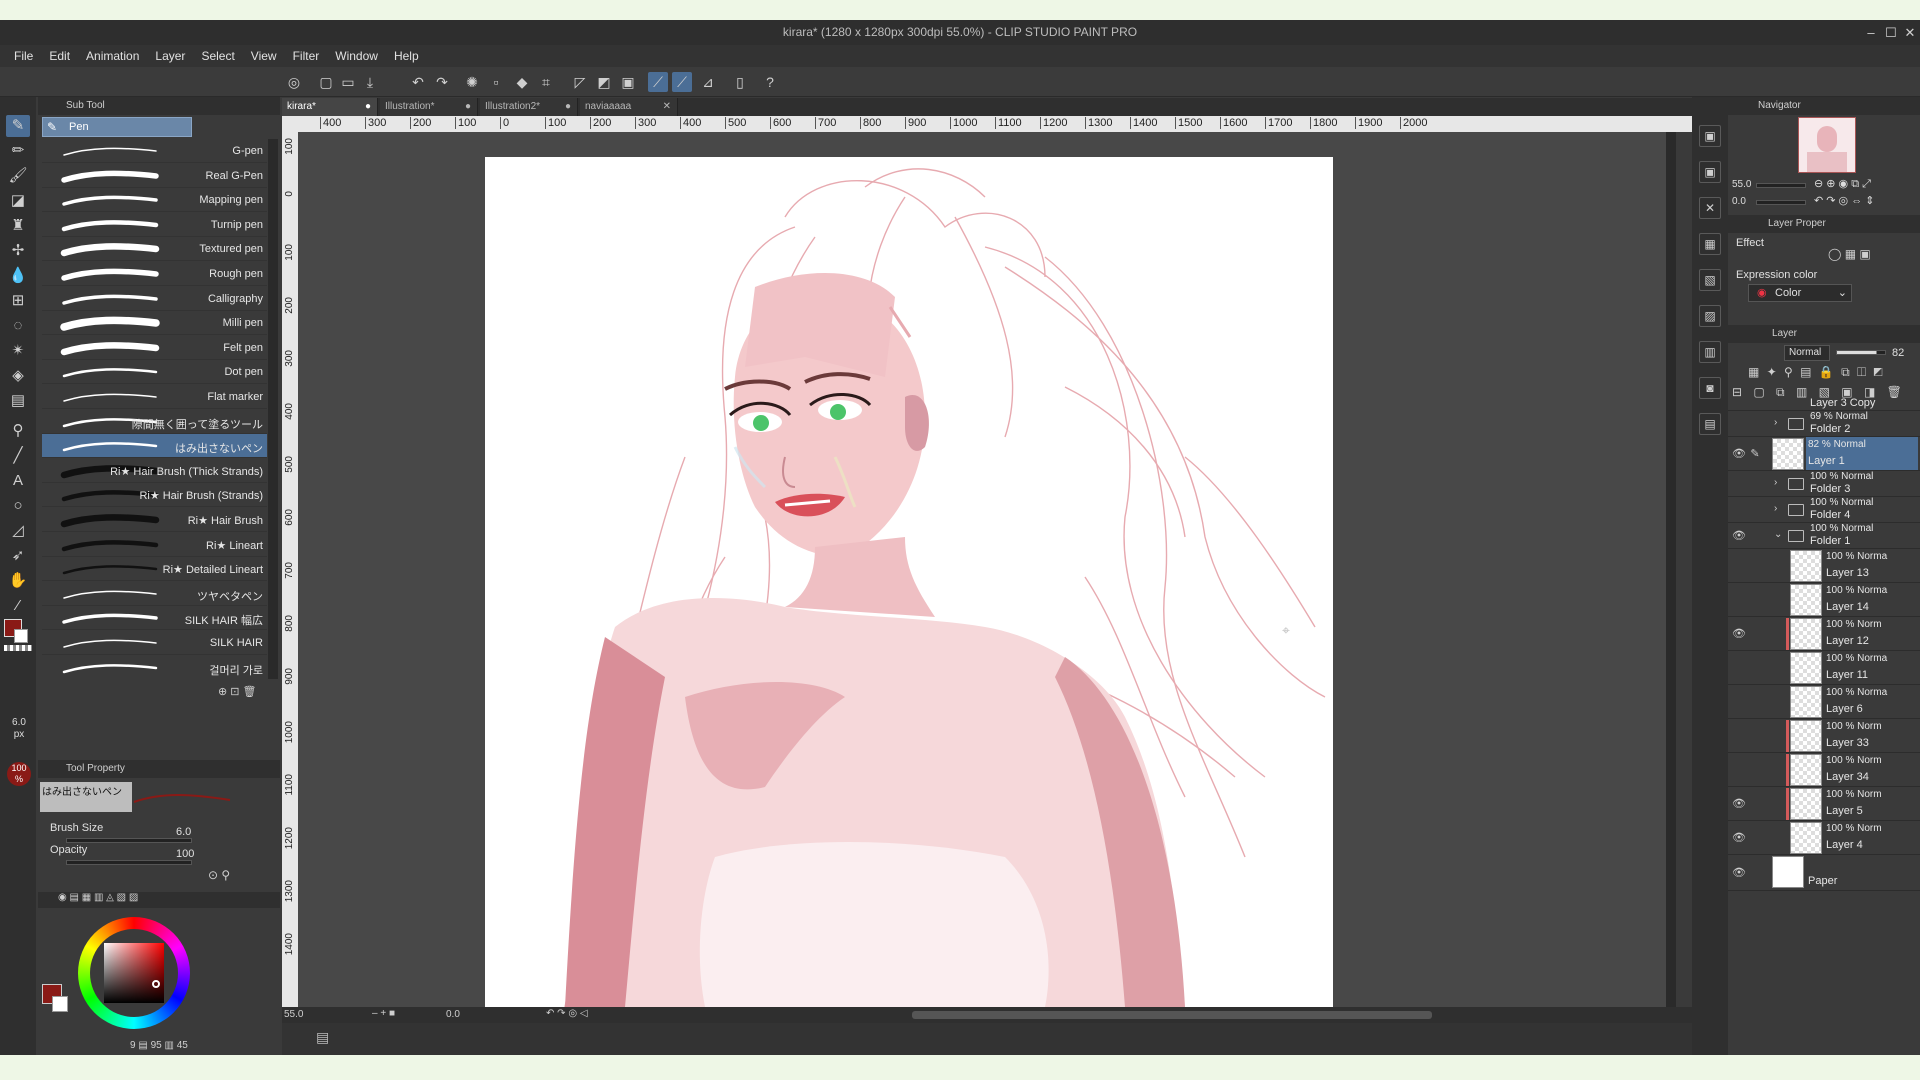  I want to click on snap-ruler-icon: ⟋, so click(658, 82).